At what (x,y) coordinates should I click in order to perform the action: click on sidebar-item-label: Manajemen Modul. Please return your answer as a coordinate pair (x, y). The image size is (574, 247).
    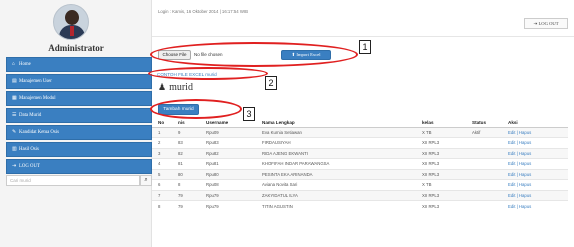
    Looking at the image, I should click on (37, 98).